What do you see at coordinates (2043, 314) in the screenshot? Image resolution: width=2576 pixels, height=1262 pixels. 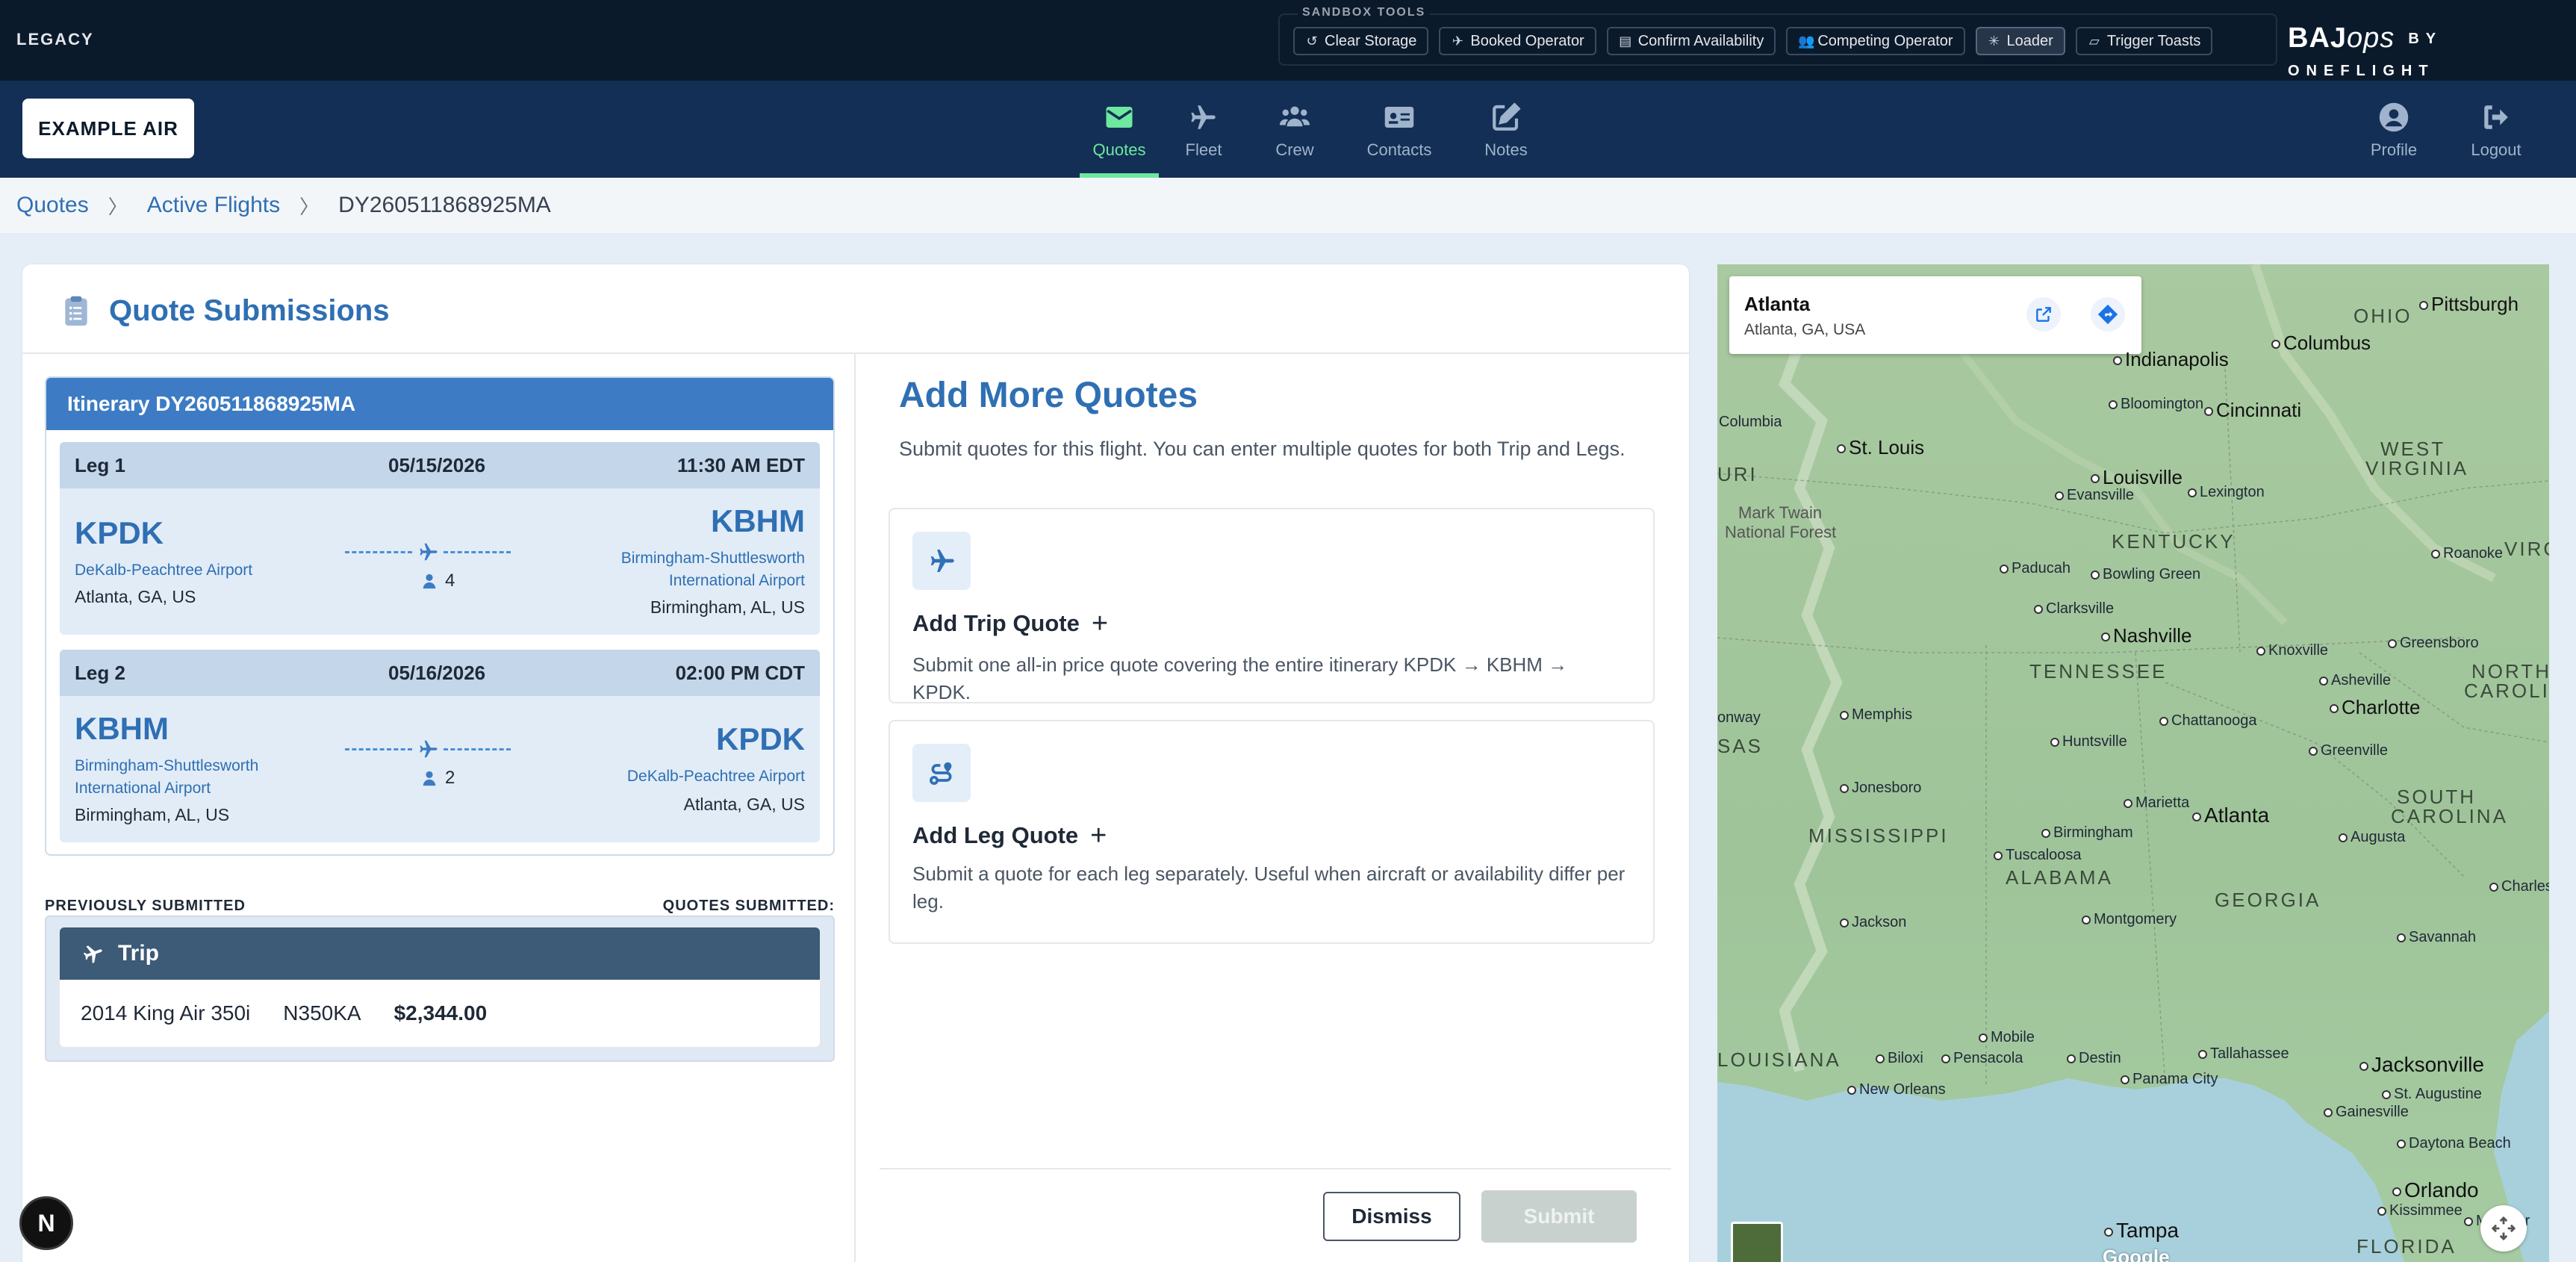 I see `open-external-icon` at bounding box center [2043, 314].